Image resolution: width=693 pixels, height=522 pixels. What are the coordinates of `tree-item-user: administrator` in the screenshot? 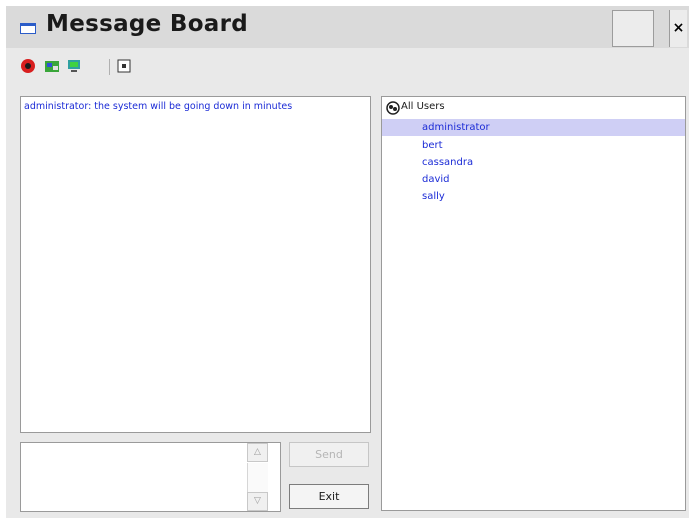 It's located at (533, 127).